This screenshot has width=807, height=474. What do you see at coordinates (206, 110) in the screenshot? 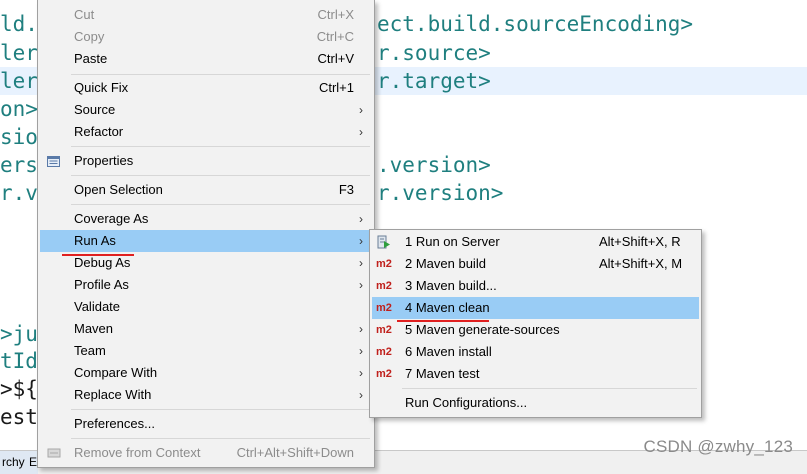
I see `menu-item-source: Source ›` at bounding box center [206, 110].